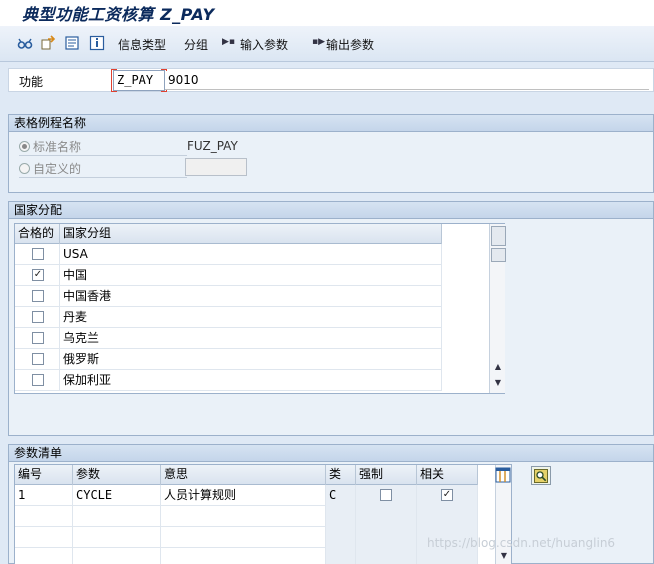  I want to click on glasses-icon, so click(25, 43).